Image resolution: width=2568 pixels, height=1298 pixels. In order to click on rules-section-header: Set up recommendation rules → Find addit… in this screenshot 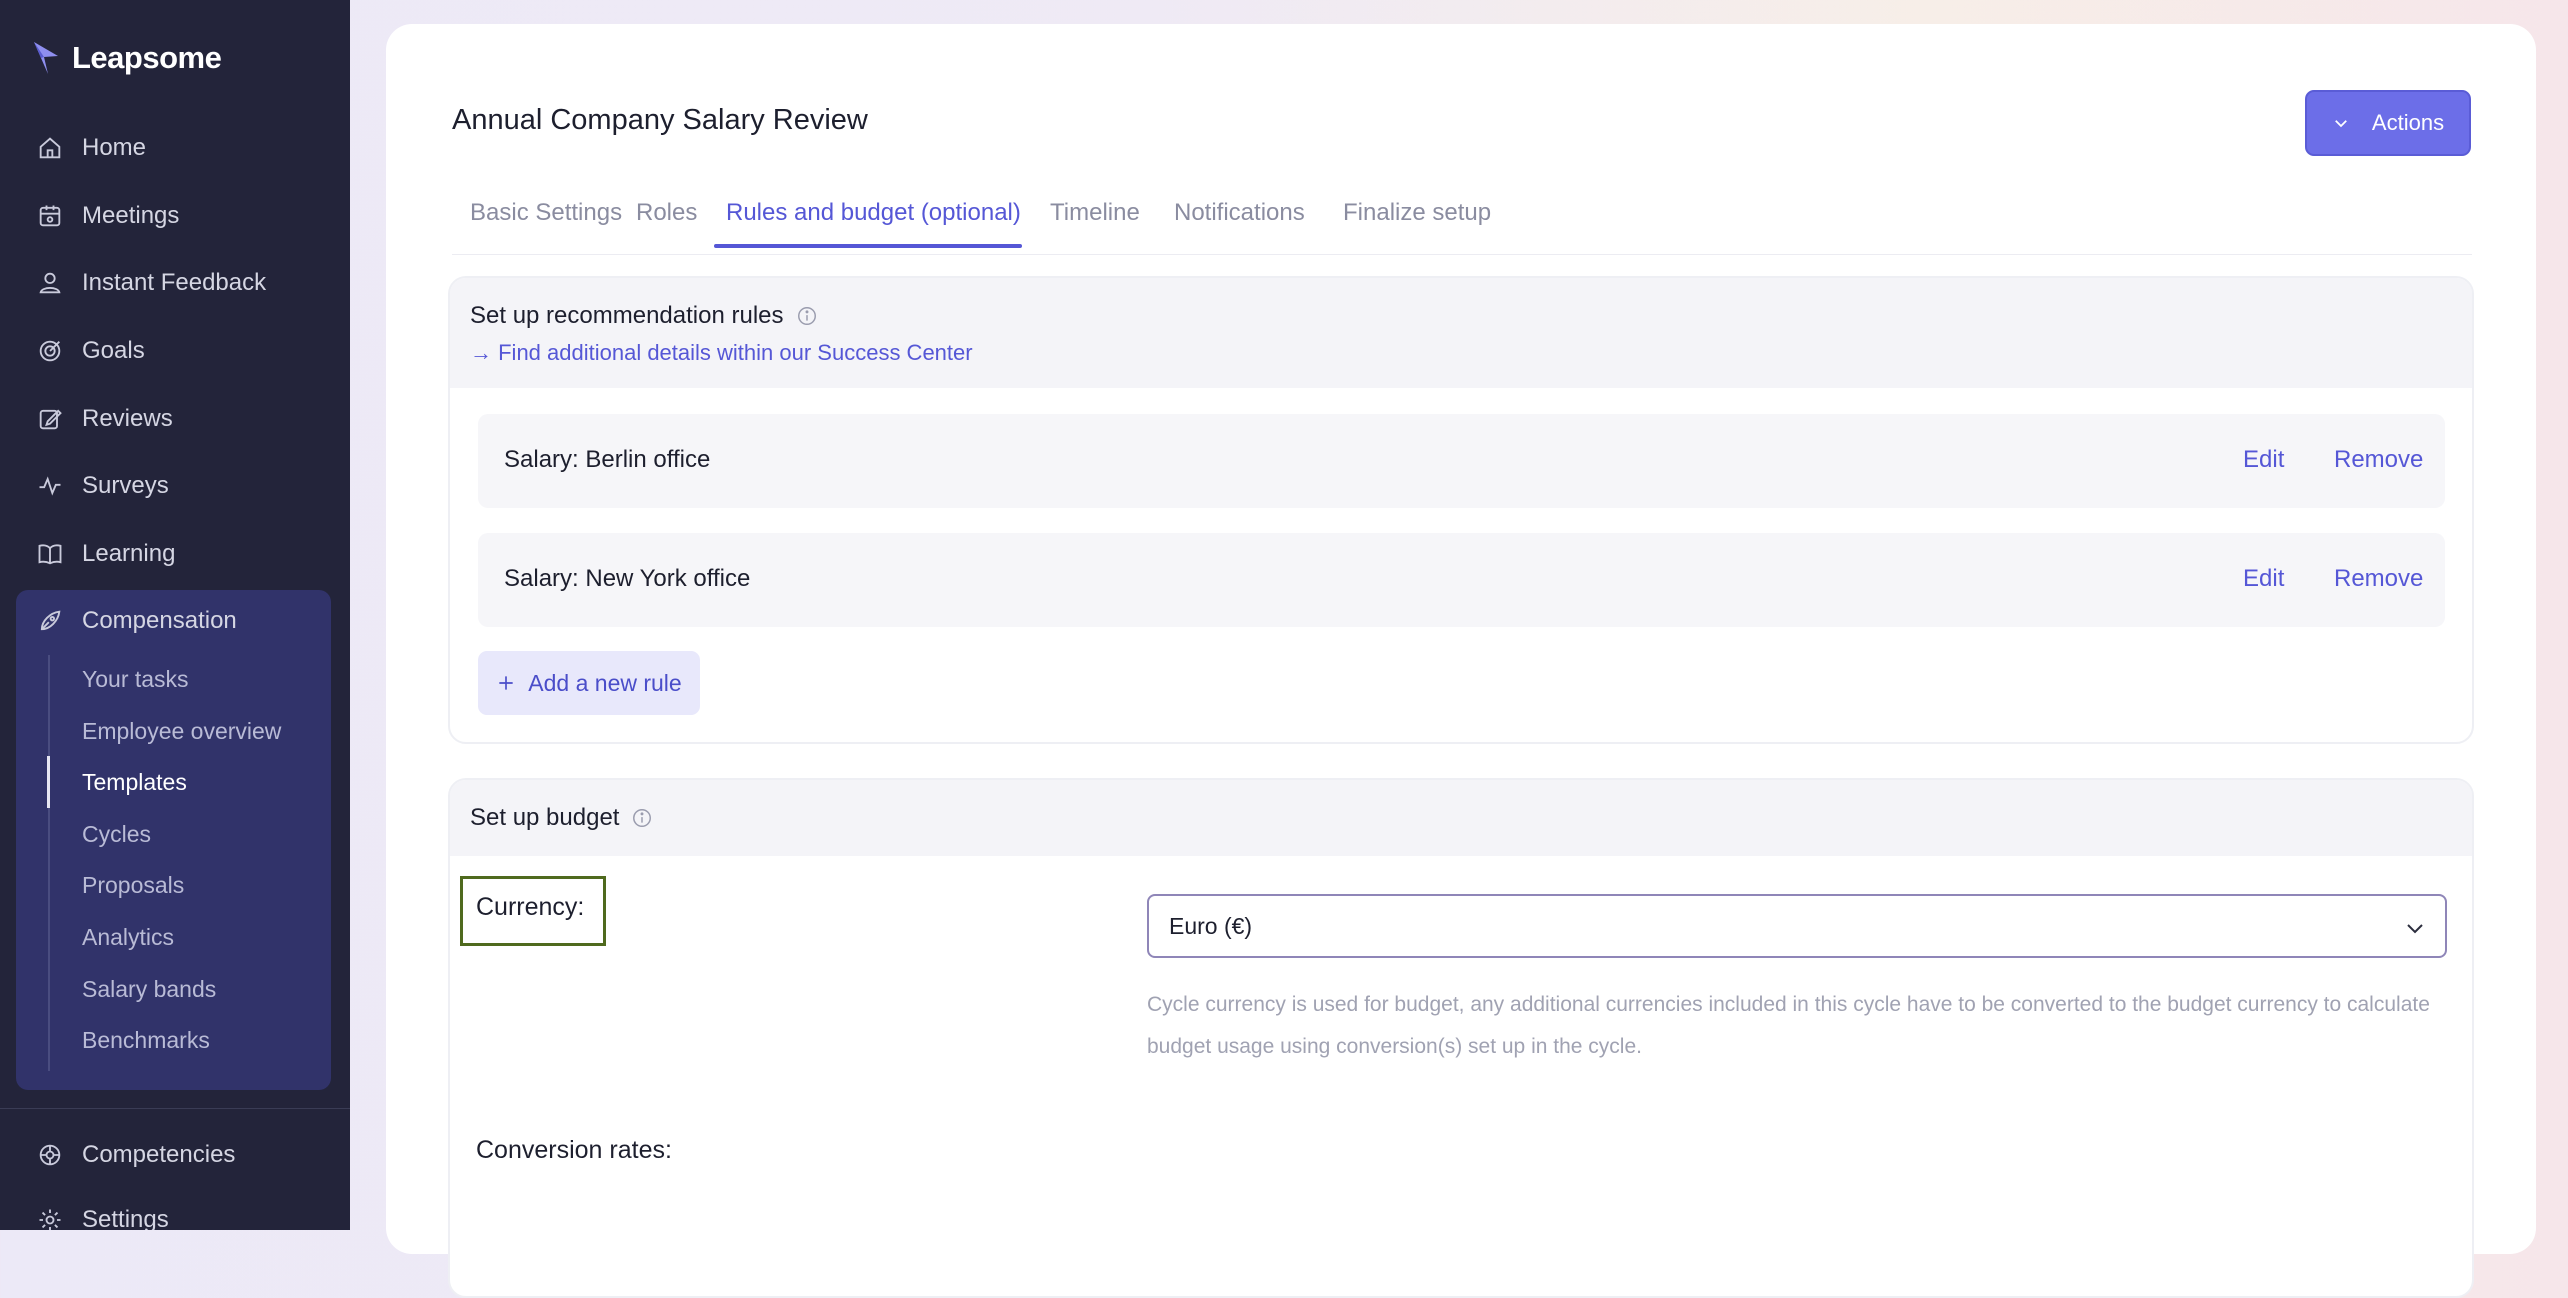, I will do `click(1461, 333)`.